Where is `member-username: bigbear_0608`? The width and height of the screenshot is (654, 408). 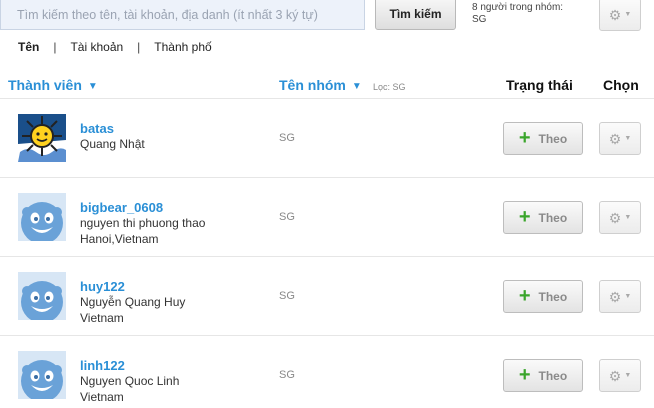 member-username: bigbear_0608 is located at coordinates (121, 207).